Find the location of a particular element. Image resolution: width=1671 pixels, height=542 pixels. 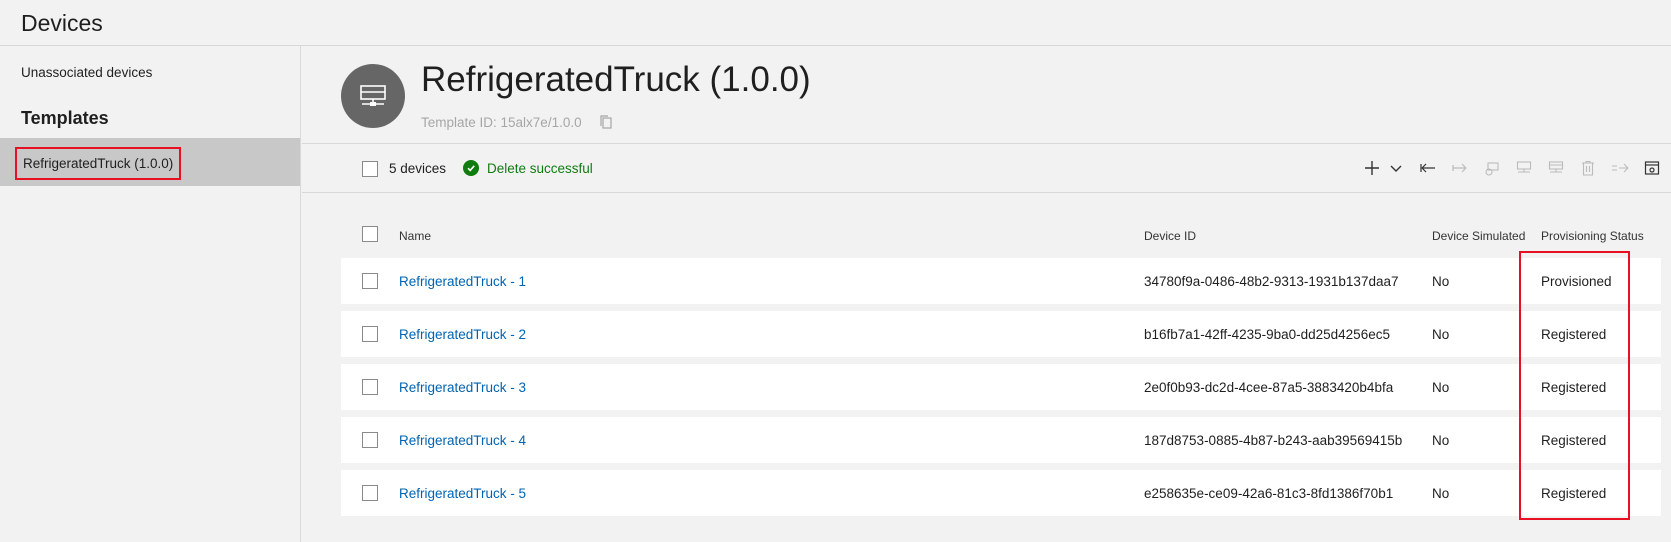

column-header-device-simulated: Device Simulated is located at coordinates (1478, 236).